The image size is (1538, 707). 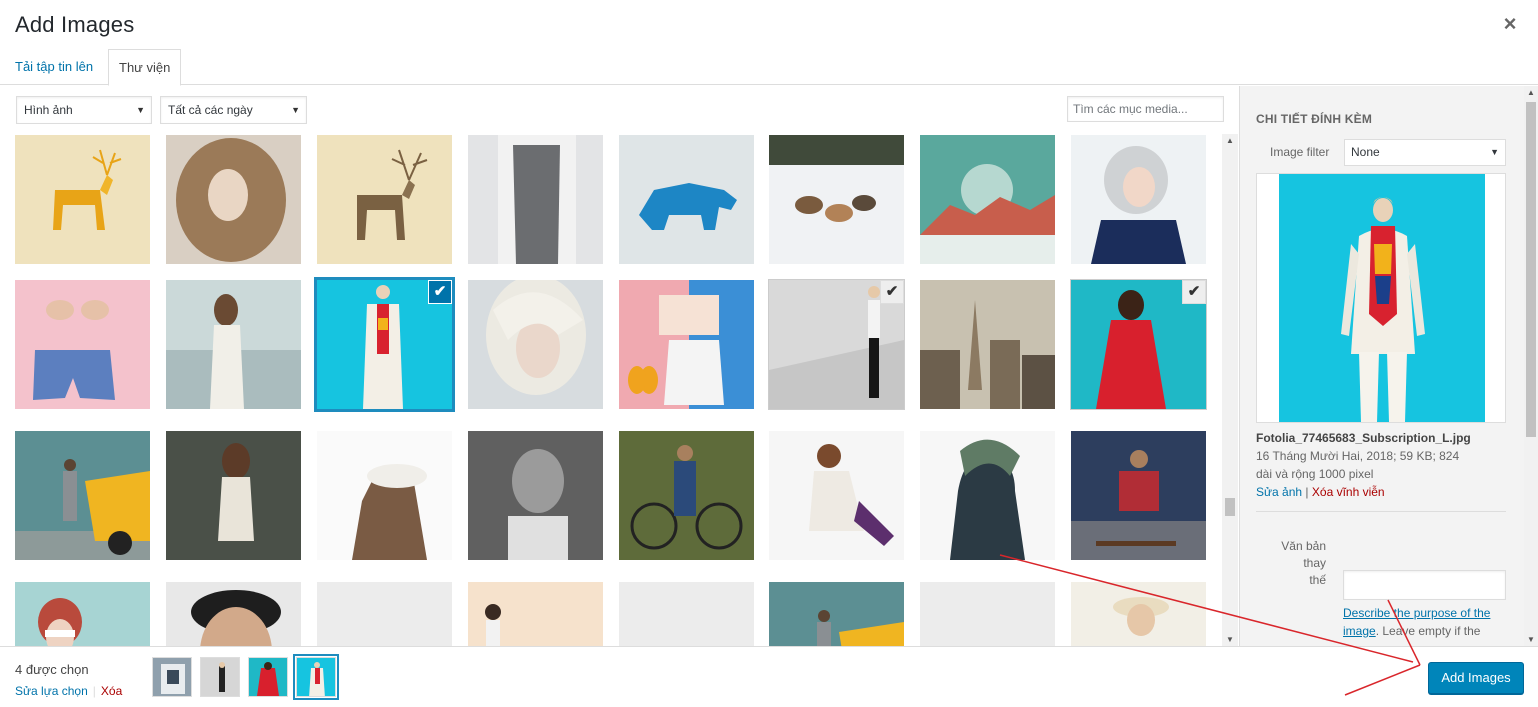 I want to click on grid-scrollbar-thumb, so click(x=1230, y=507).